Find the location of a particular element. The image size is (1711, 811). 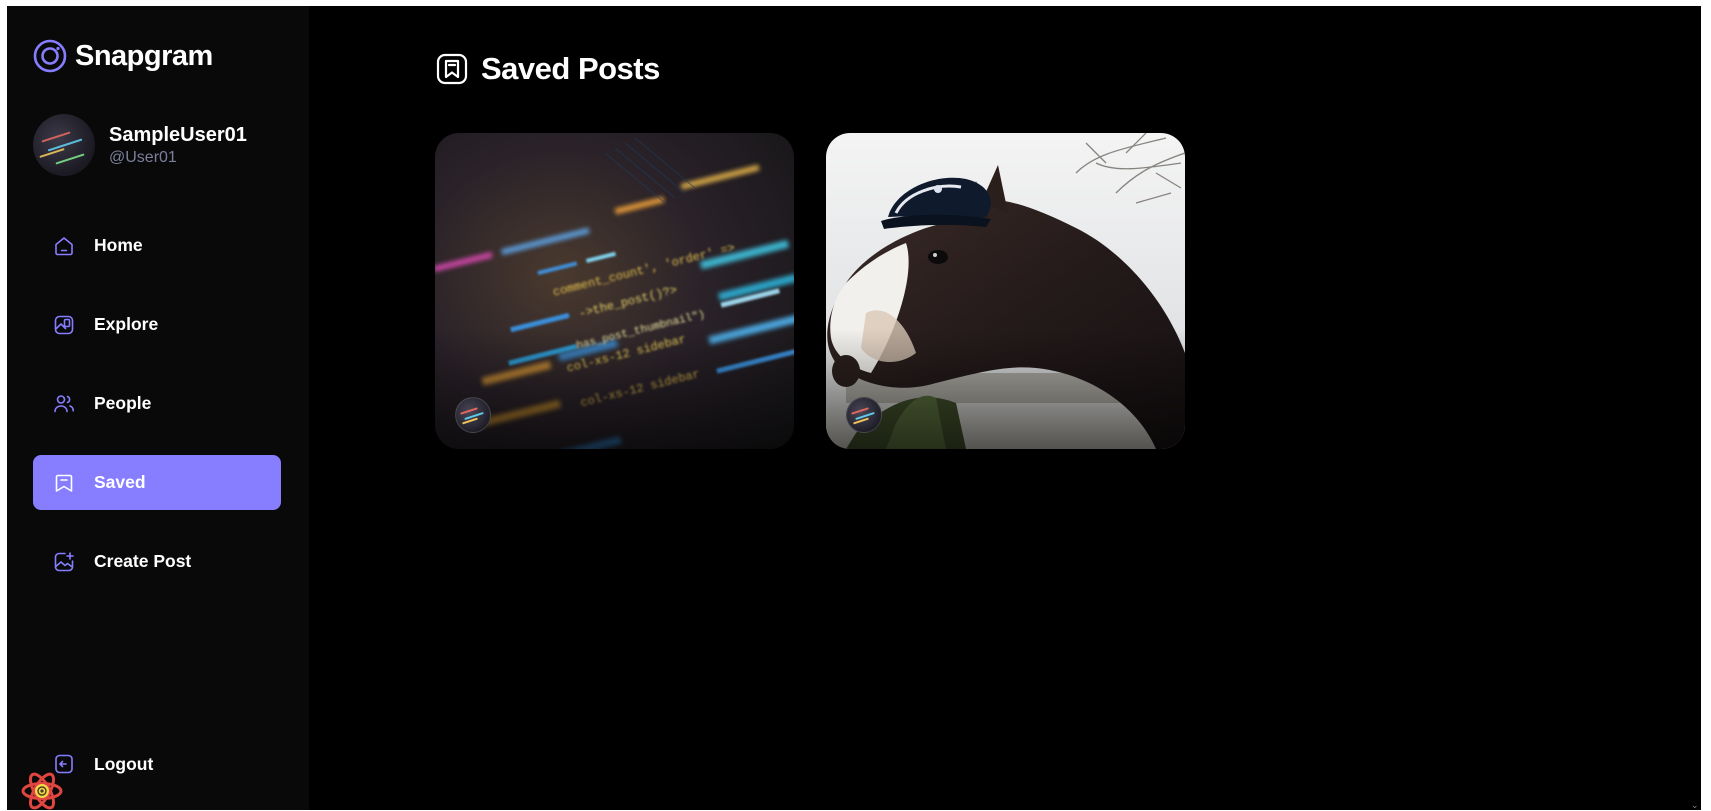

snapgram-logo-icon is located at coordinates (50, 56).